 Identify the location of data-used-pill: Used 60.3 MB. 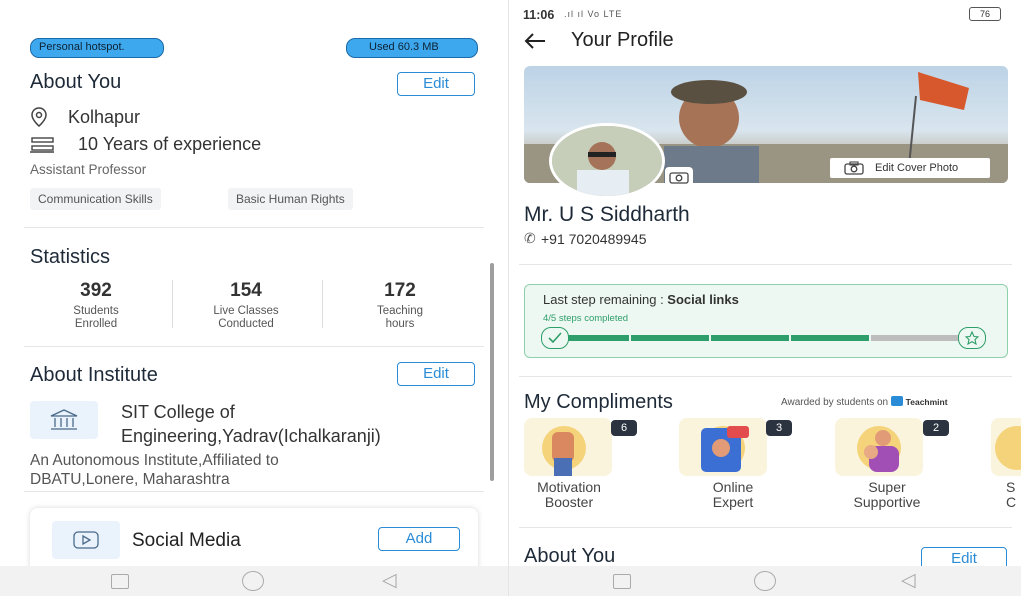
(412, 48).